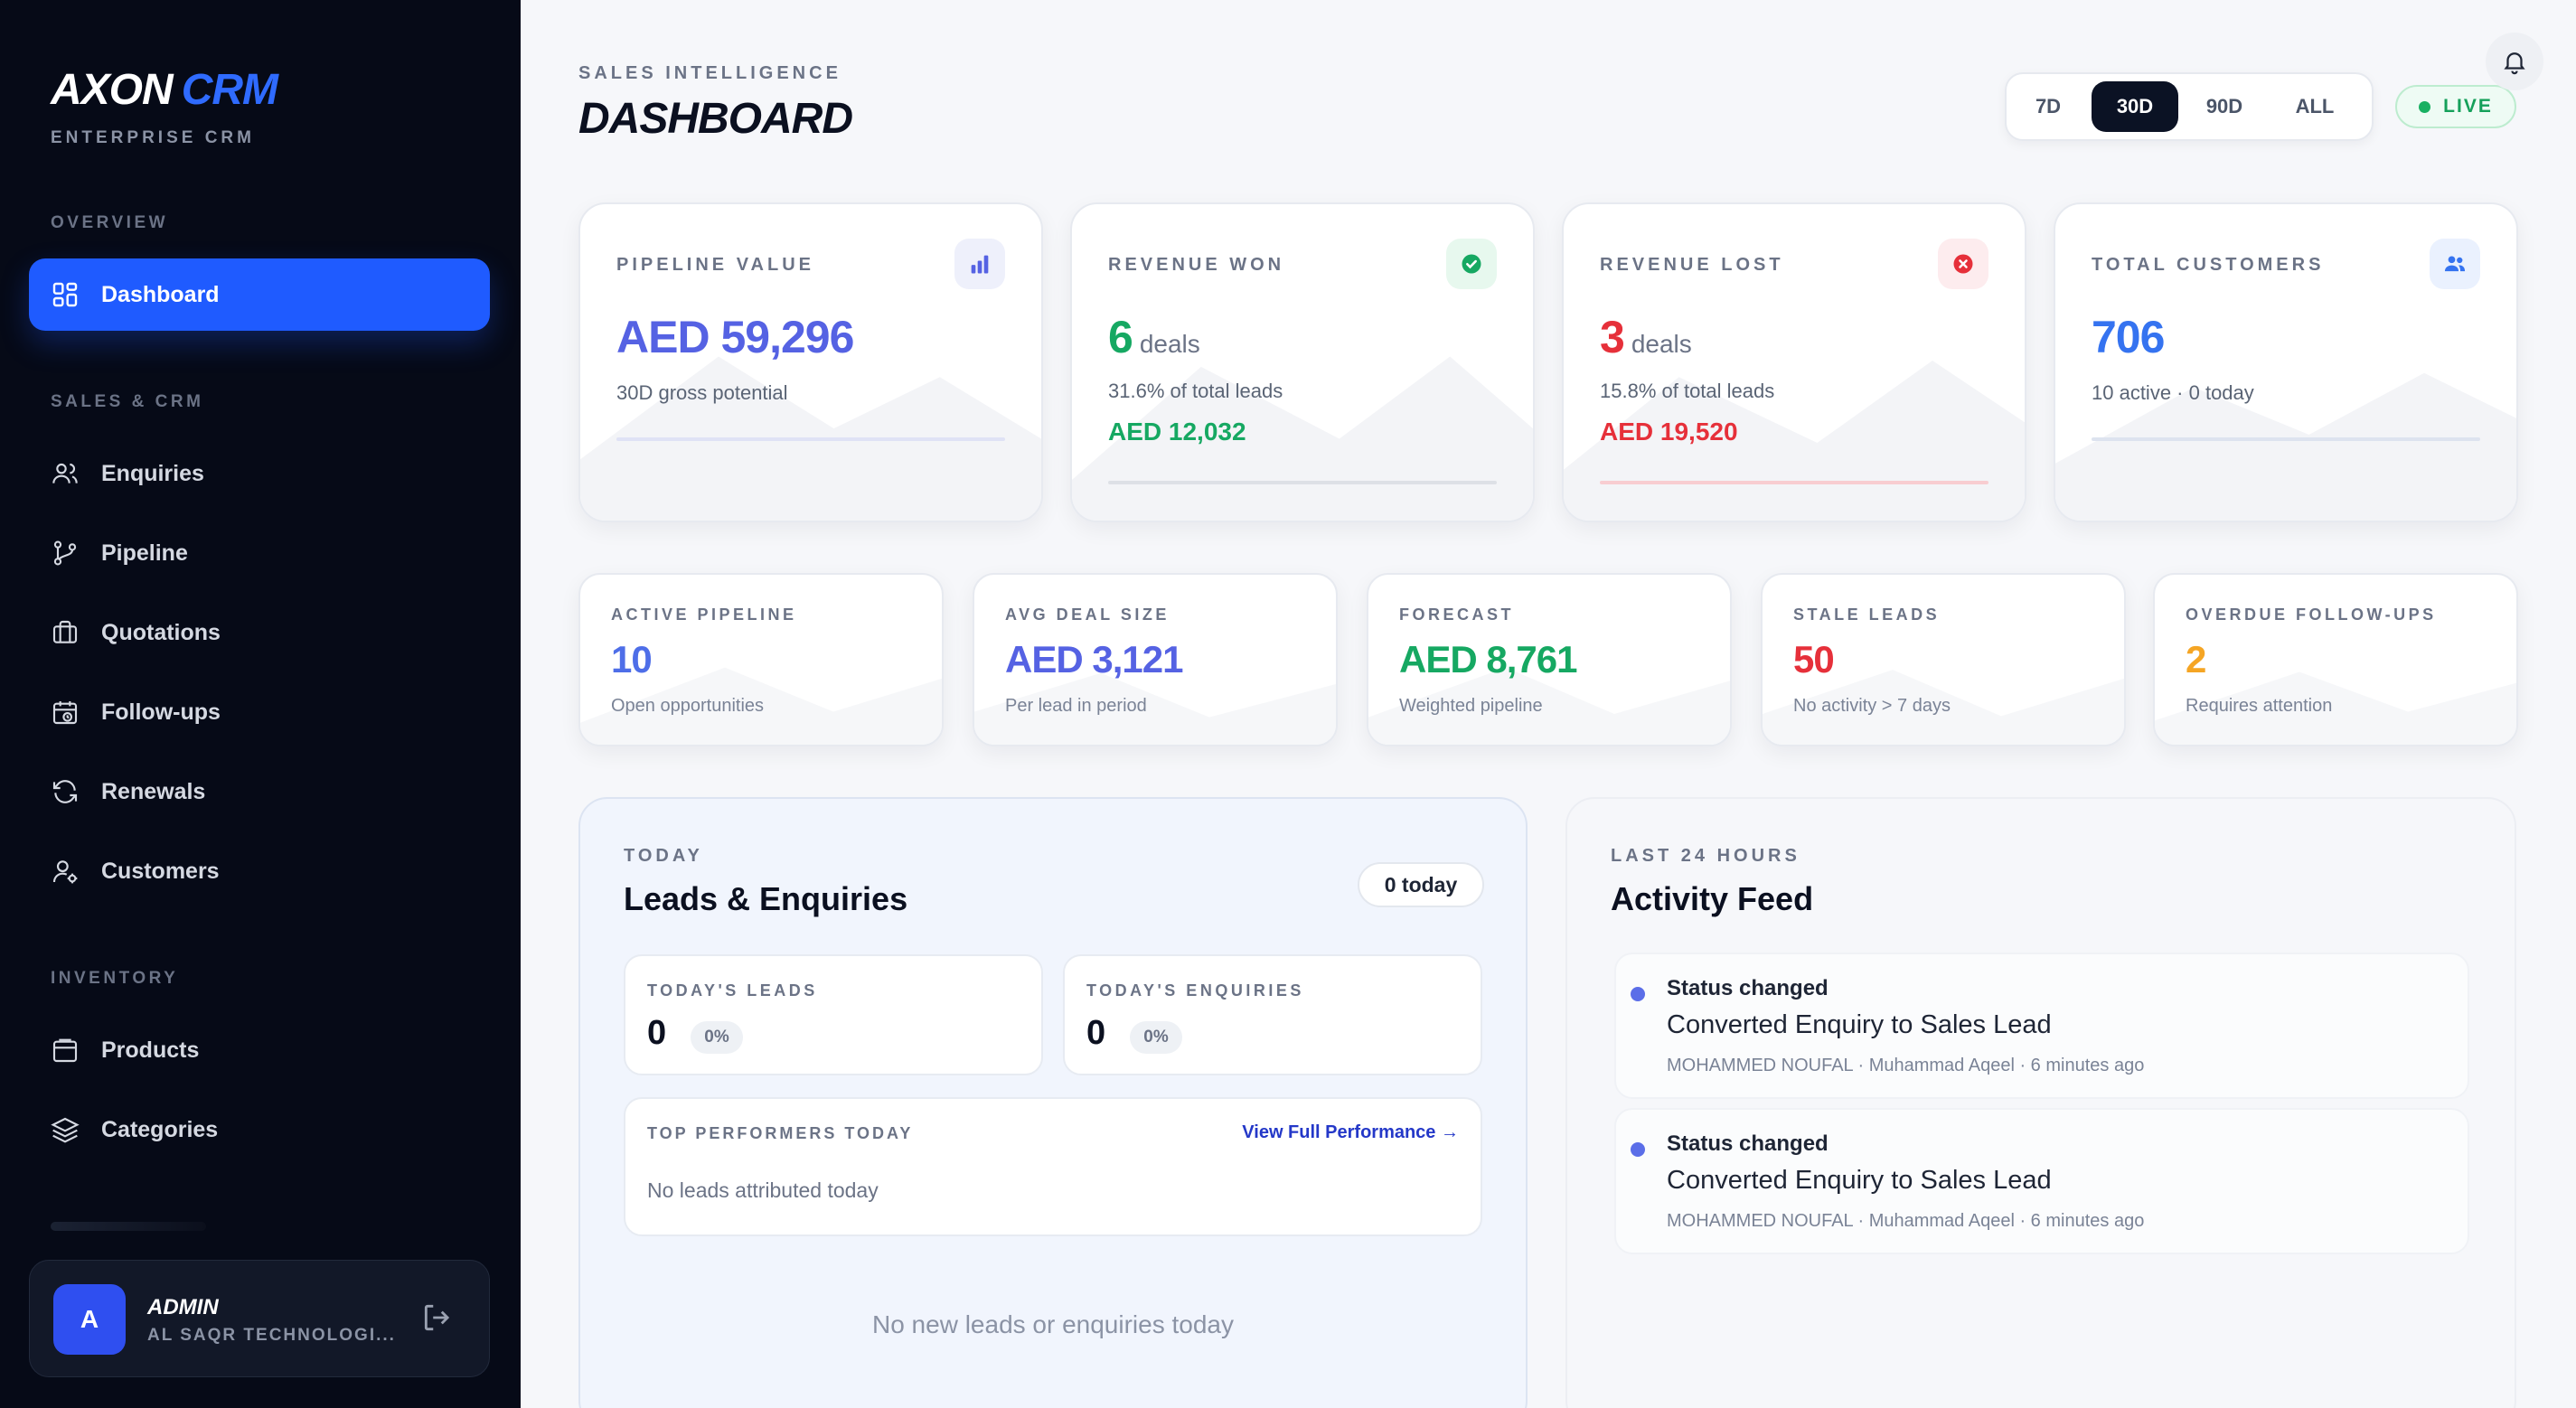  I want to click on stat-subtext: Requires attention, so click(2259, 706).